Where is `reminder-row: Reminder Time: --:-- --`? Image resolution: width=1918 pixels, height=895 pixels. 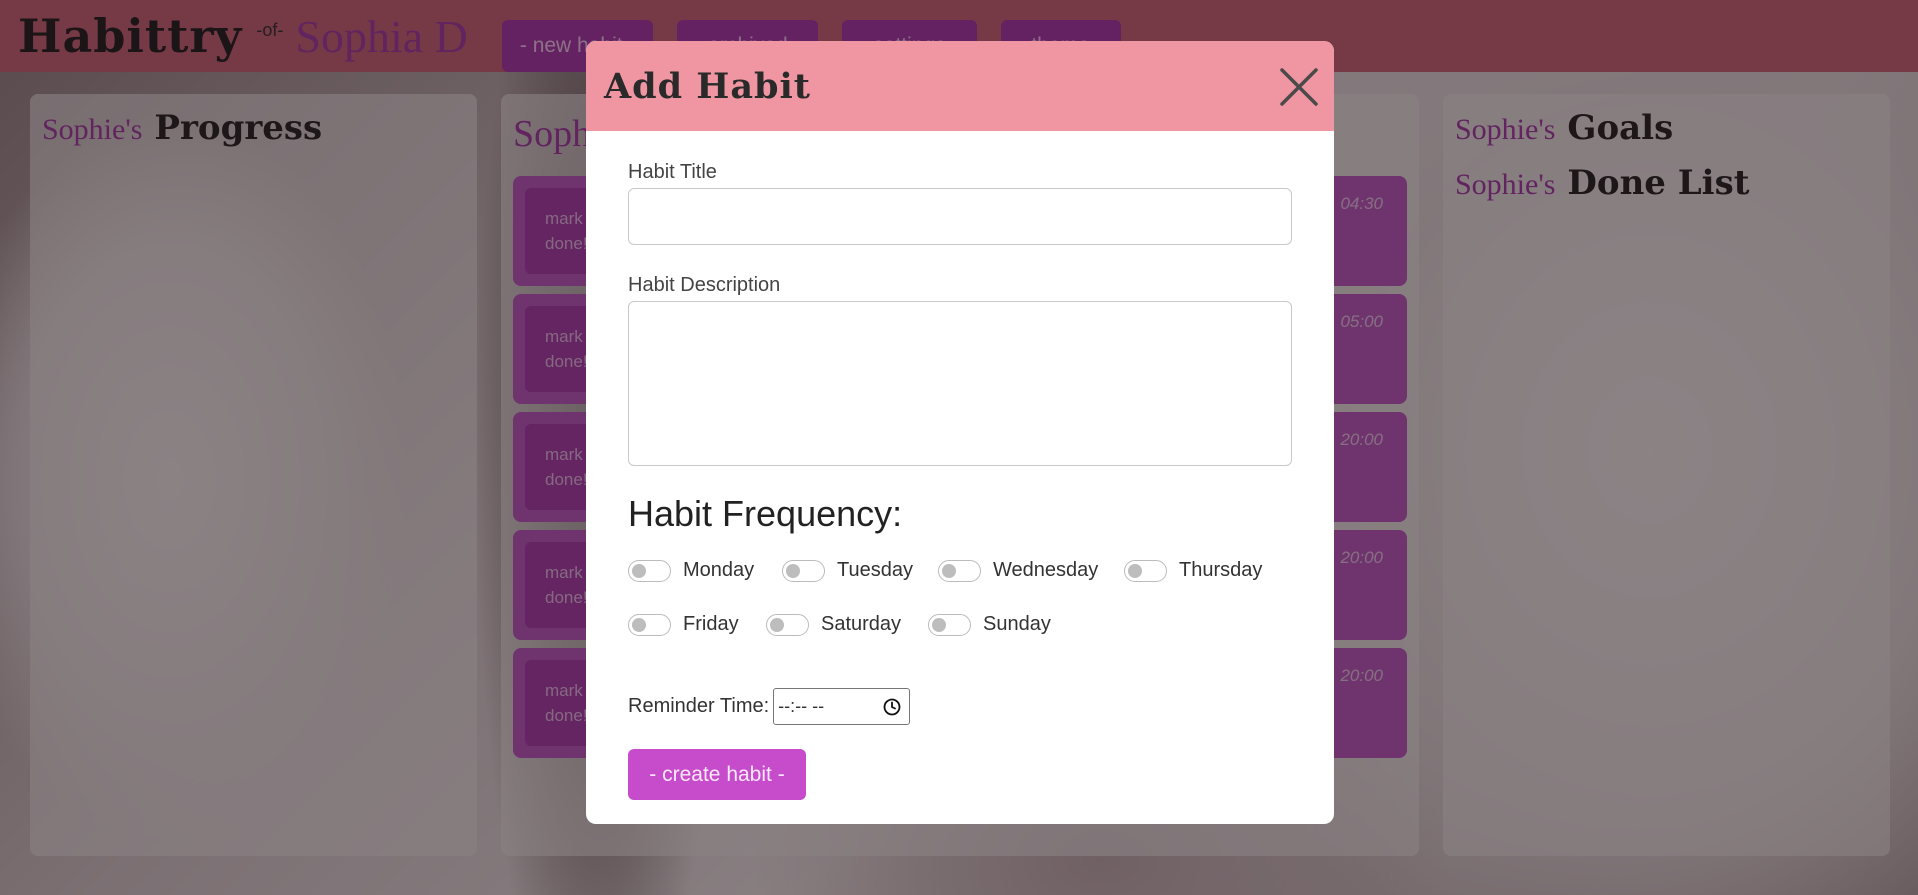
reminder-row: Reminder Time: --:-- -- is located at coordinates (769, 706).